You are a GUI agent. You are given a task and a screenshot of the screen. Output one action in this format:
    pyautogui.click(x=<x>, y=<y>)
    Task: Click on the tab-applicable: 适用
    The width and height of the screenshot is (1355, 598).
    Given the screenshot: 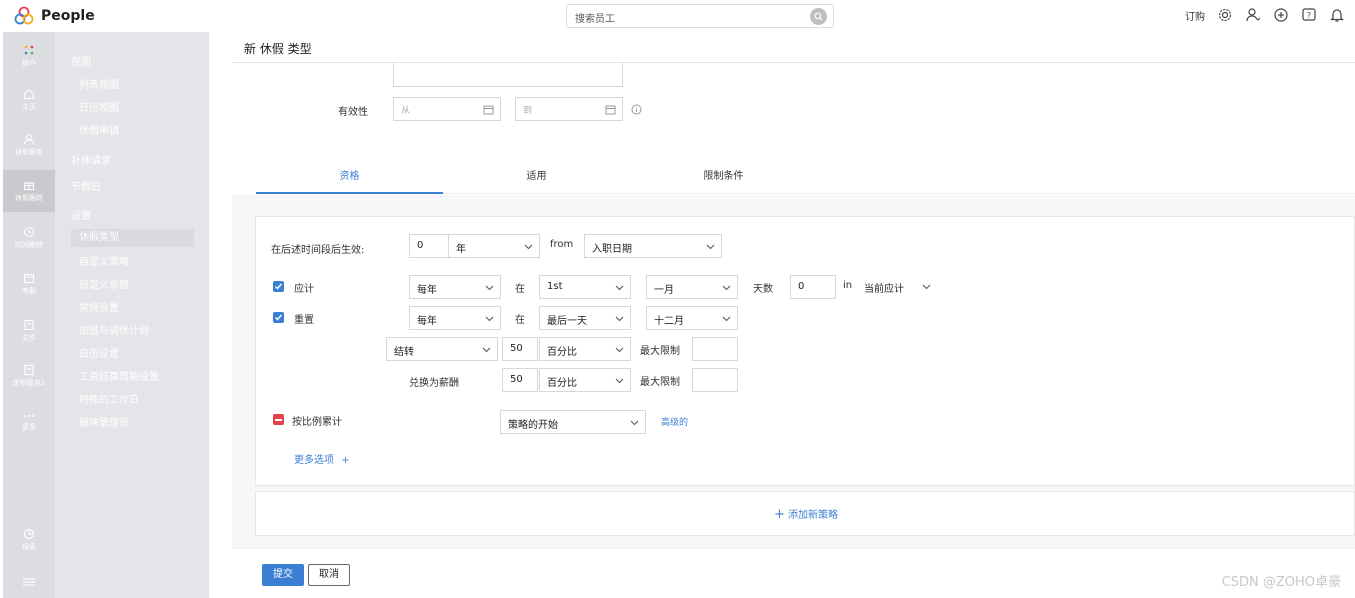 What is the action you would take?
    pyautogui.click(x=536, y=174)
    